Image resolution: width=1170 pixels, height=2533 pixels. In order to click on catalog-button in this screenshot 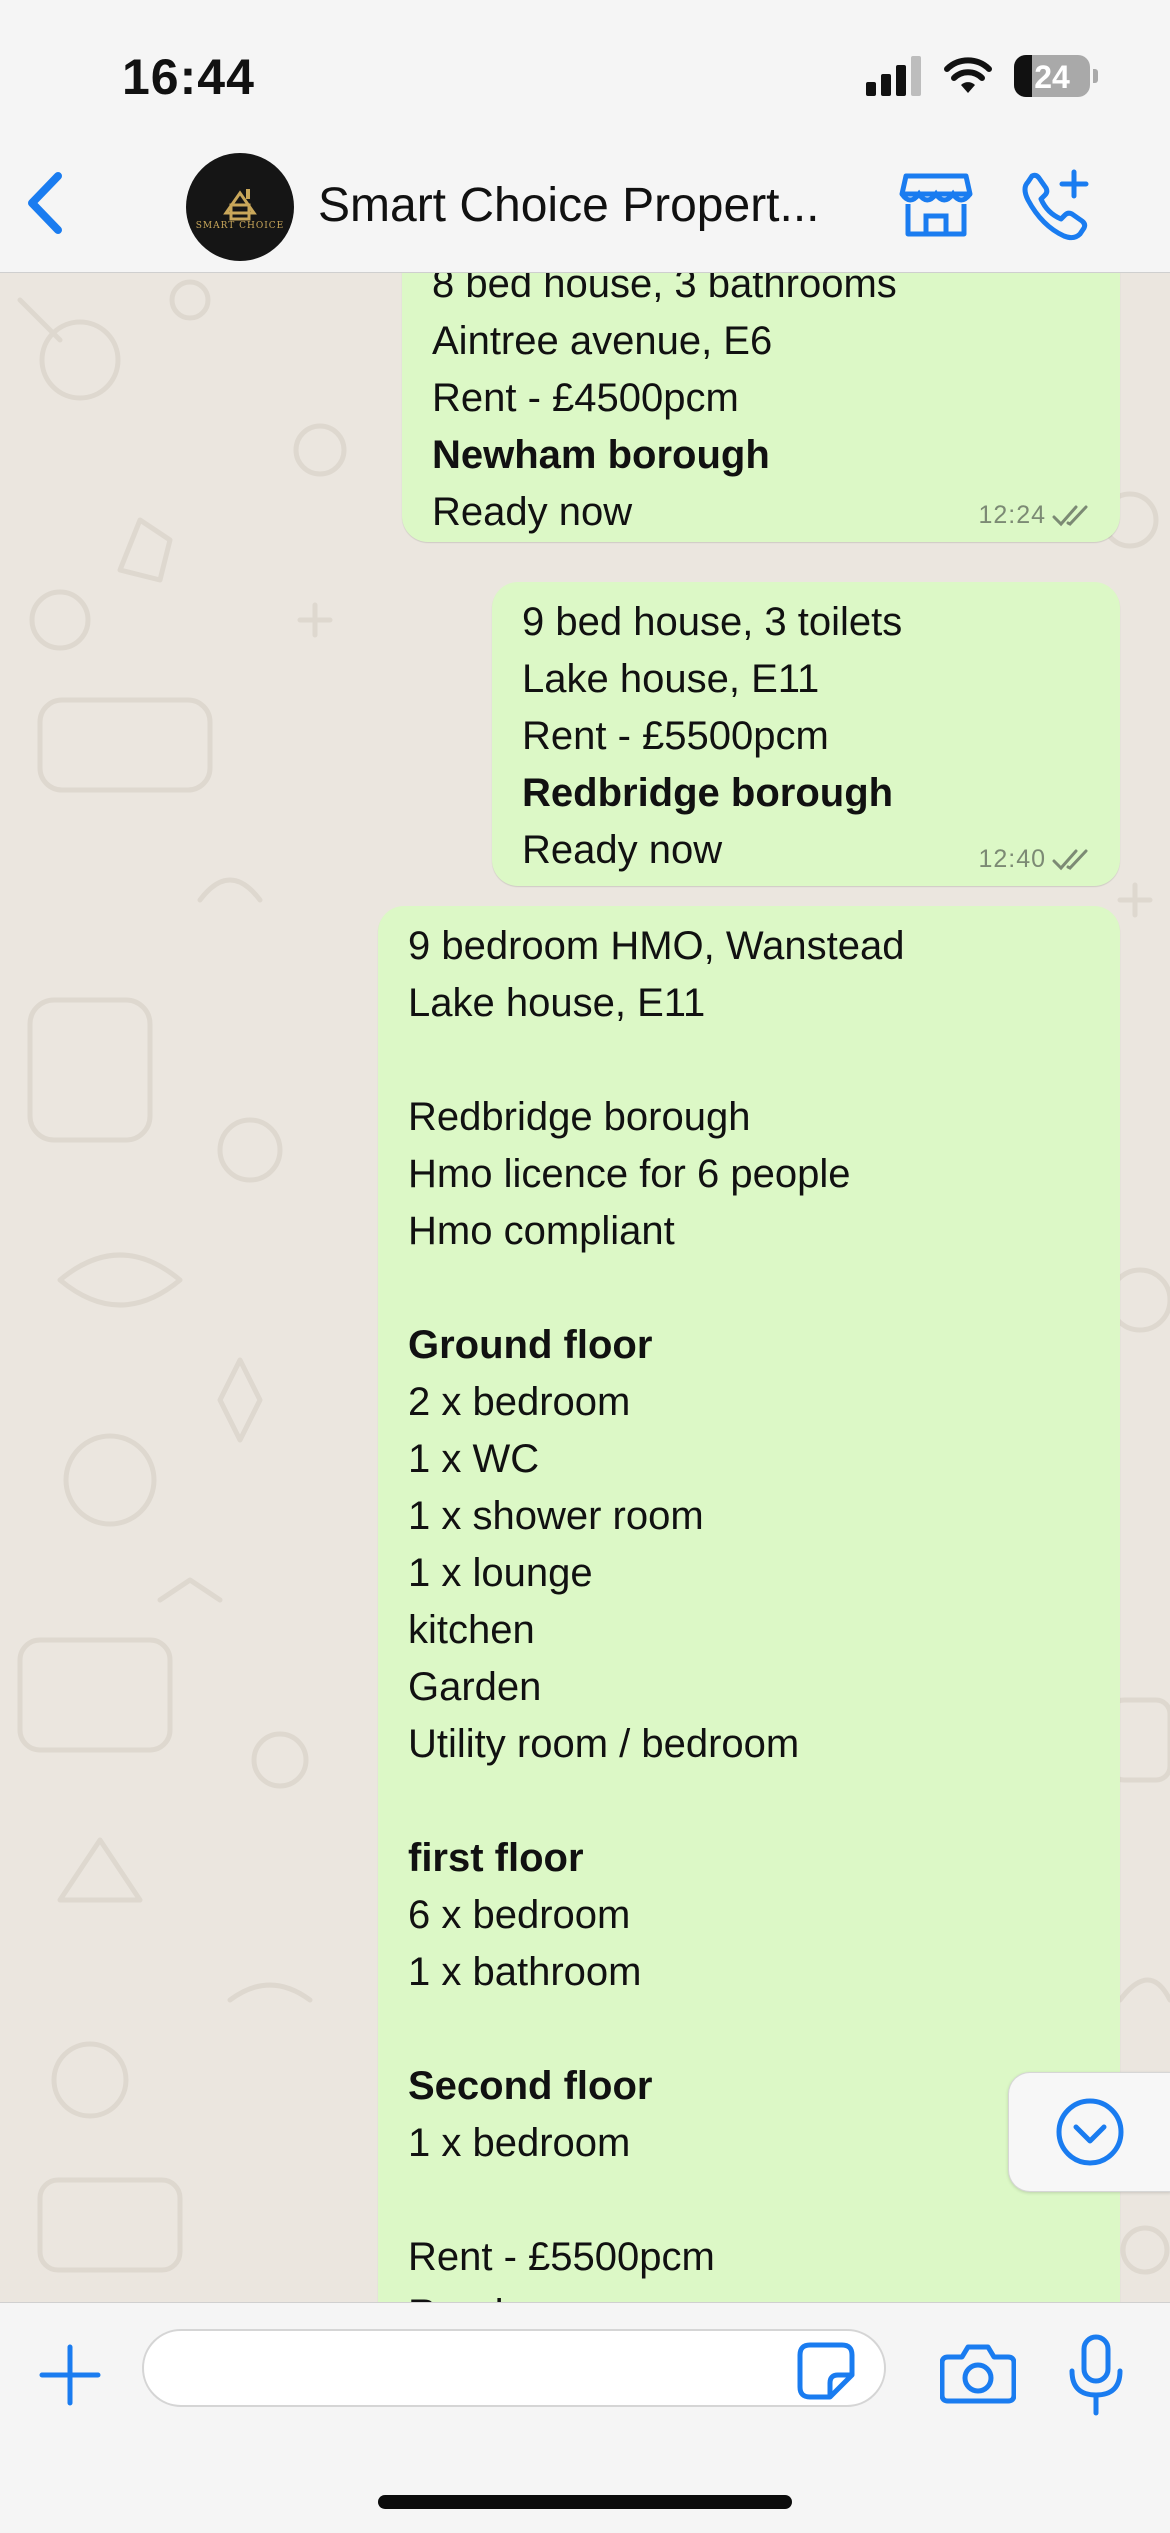, I will do `click(936, 205)`.